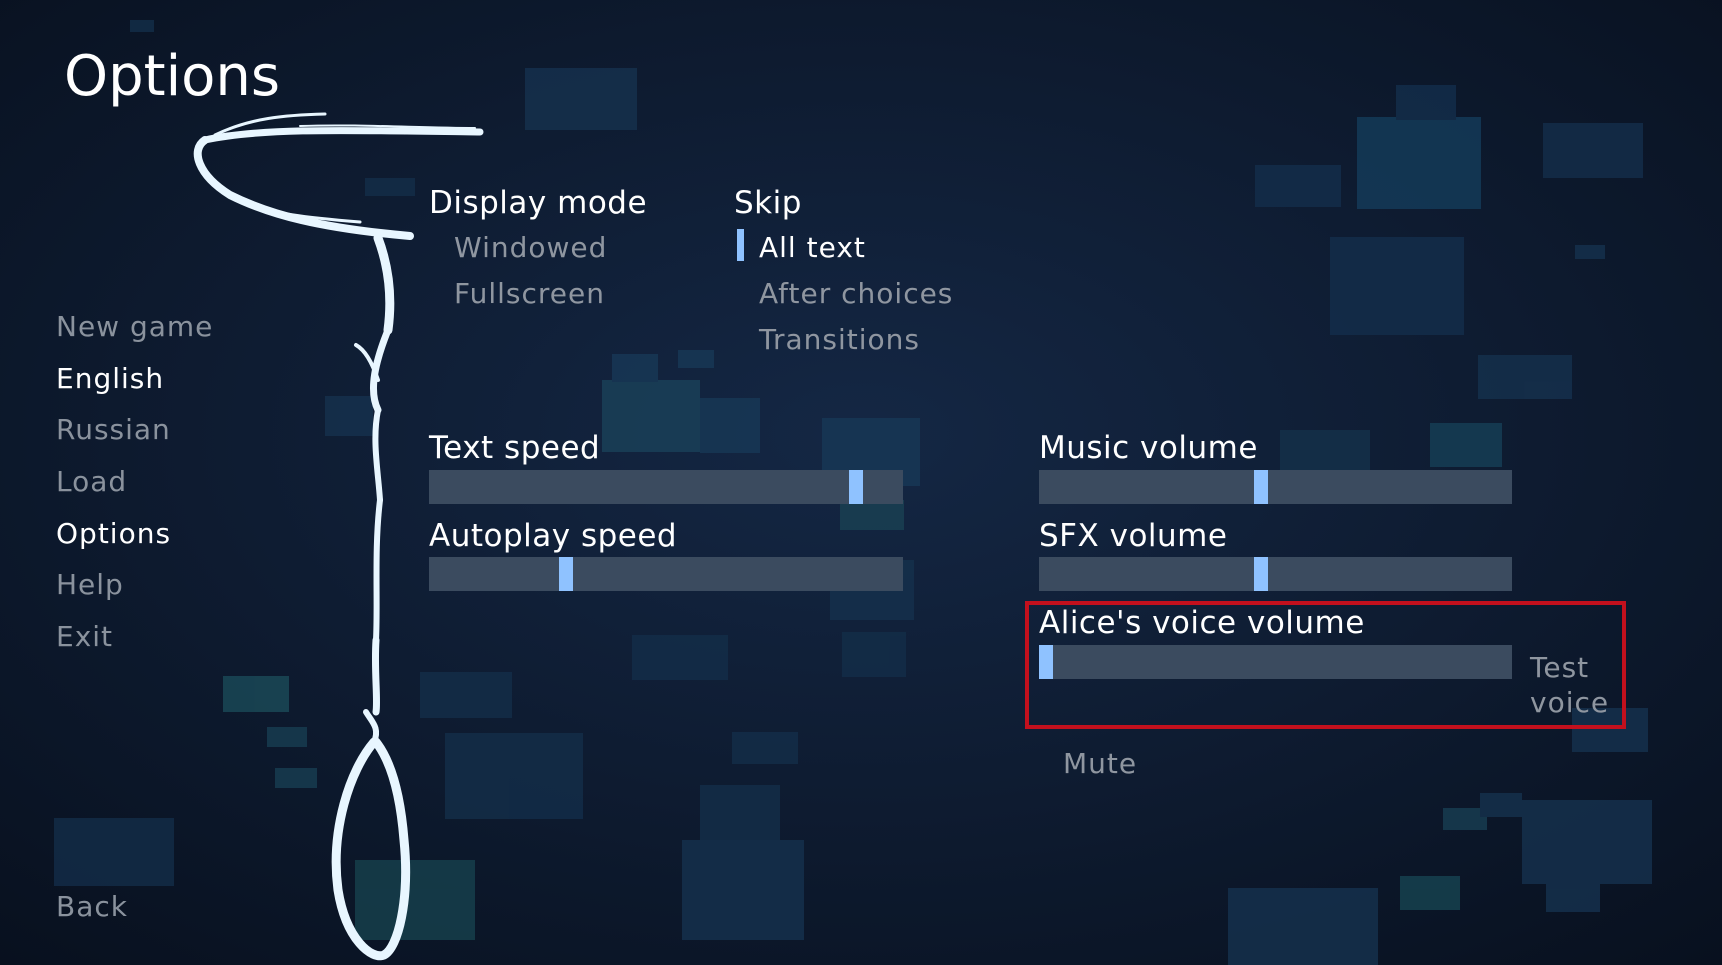  What do you see at coordinates (856, 293) in the screenshot?
I see `skip-option-after-choices: After choices` at bounding box center [856, 293].